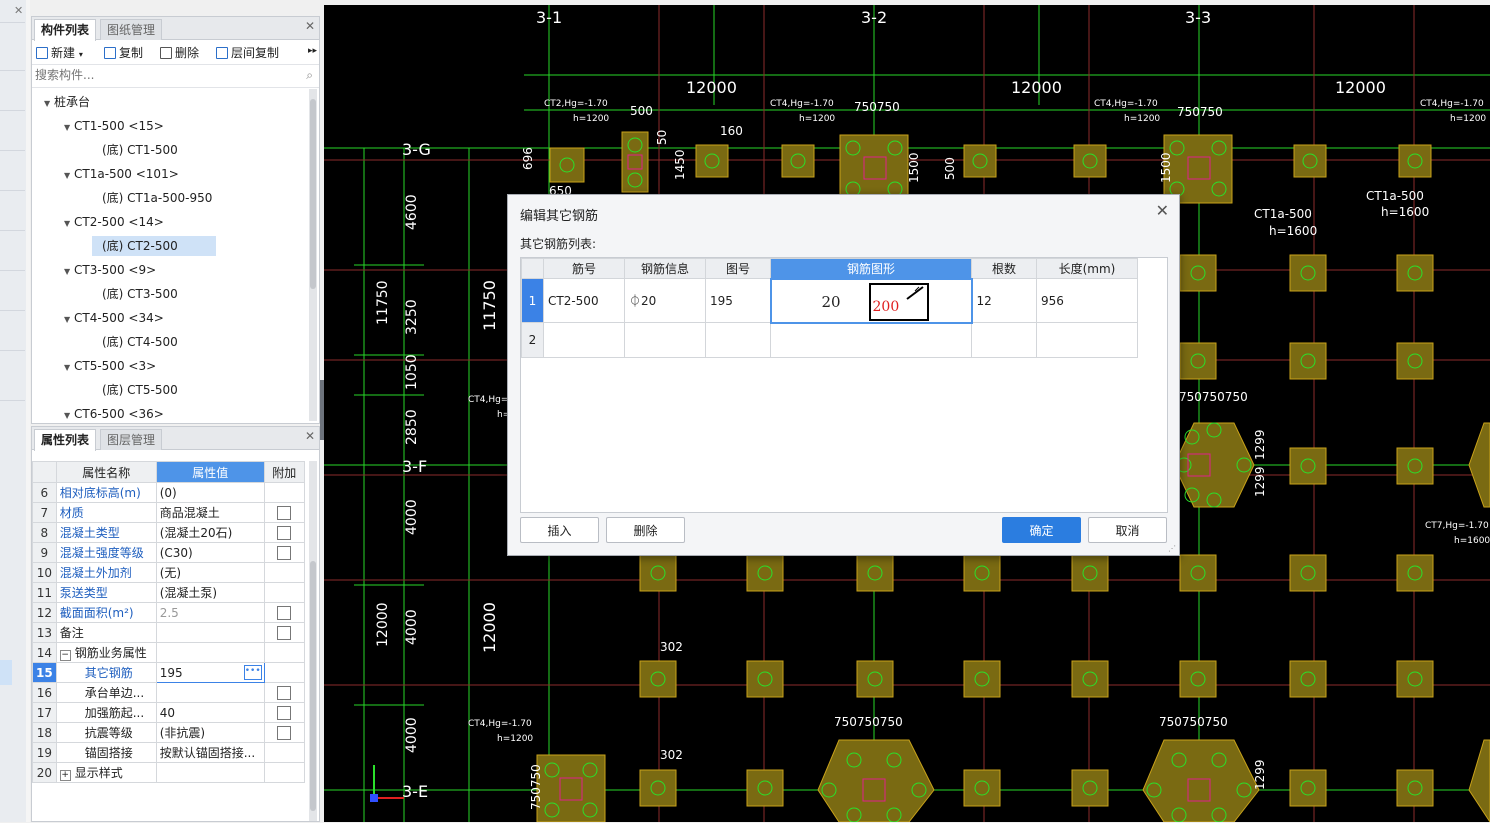  I want to click on col-header-rebar-info: 钢筋信息, so click(665, 268).